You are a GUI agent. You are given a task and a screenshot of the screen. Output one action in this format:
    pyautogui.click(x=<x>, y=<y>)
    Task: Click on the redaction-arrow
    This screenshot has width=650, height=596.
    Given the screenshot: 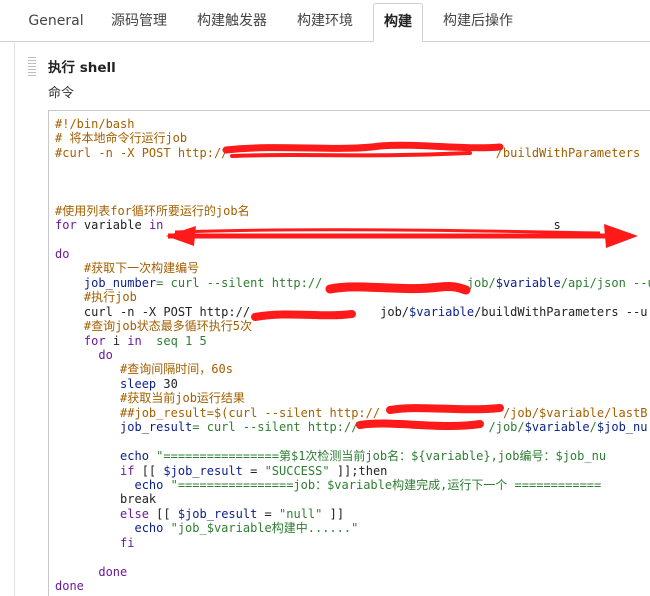 What is the action you would take?
    pyautogui.click(x=387, y=231)
    